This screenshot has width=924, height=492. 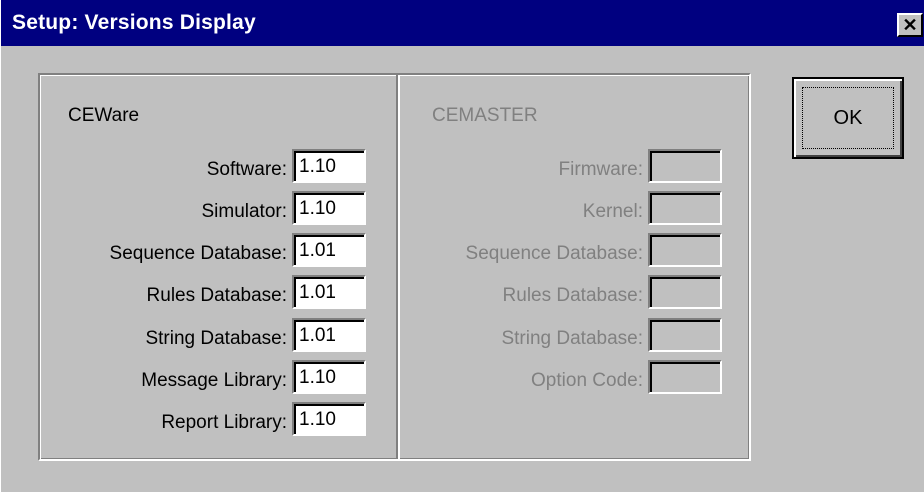 I want to click on ceware-sequence-database-field: 1.01, so click(x=329, y=250).